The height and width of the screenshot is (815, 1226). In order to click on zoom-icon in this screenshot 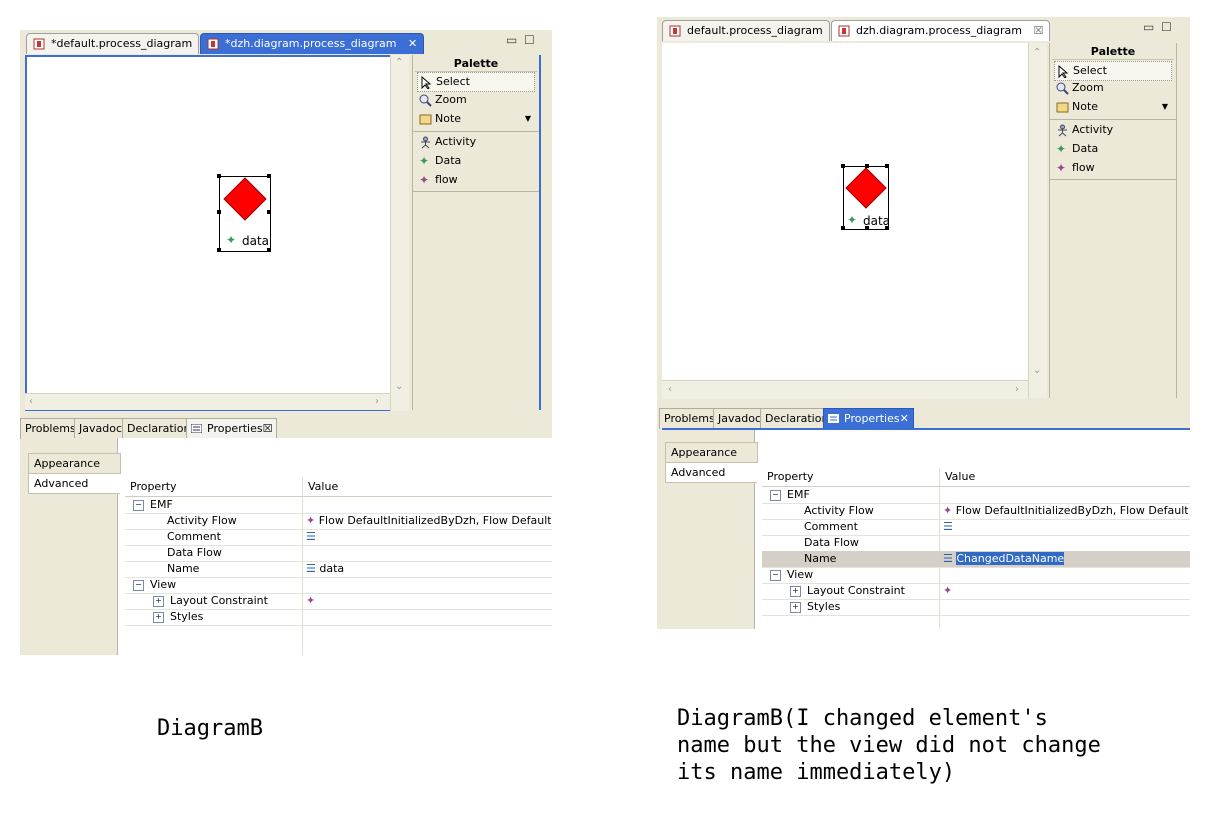, I will do `click(425, 100)`.